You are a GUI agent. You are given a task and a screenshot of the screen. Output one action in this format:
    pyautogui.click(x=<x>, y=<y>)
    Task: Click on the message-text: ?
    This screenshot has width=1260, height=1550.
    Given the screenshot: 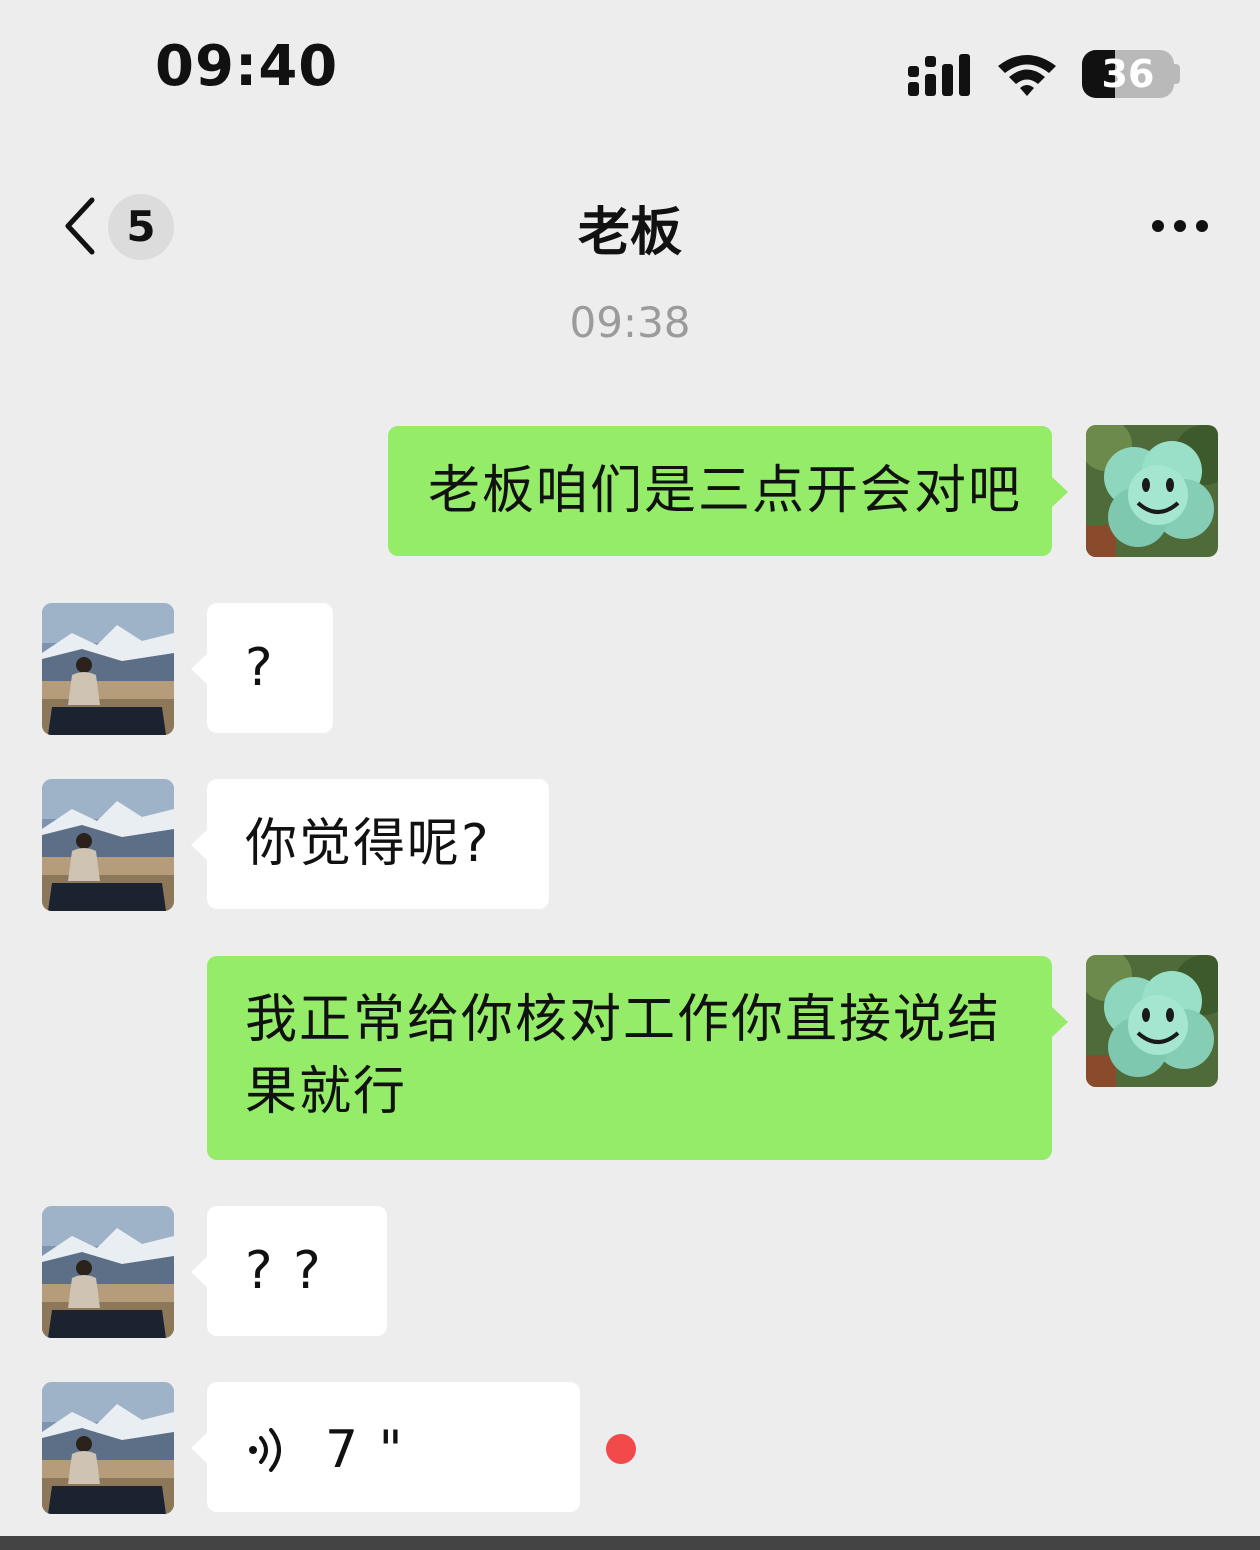 What is the action you would take?
    pyautogui.click(x=260, y=668)
    